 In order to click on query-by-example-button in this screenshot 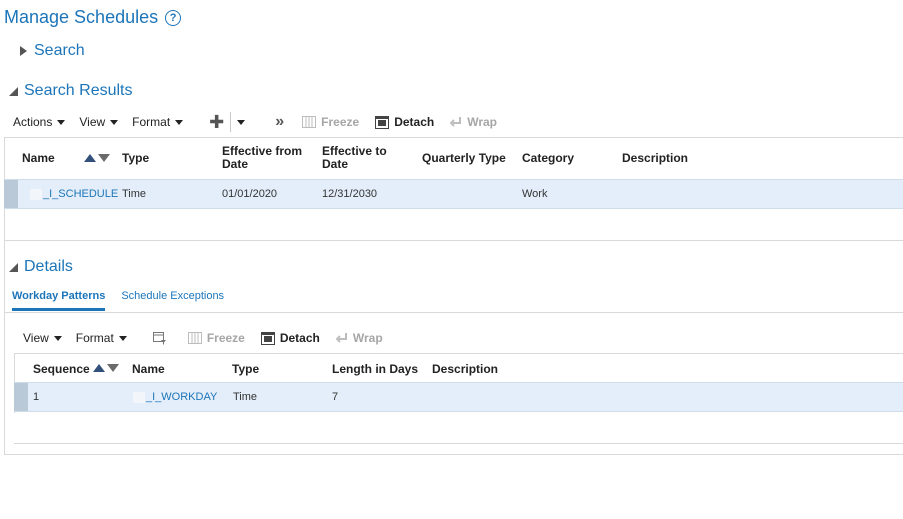, I will do `click(162, 338)`.